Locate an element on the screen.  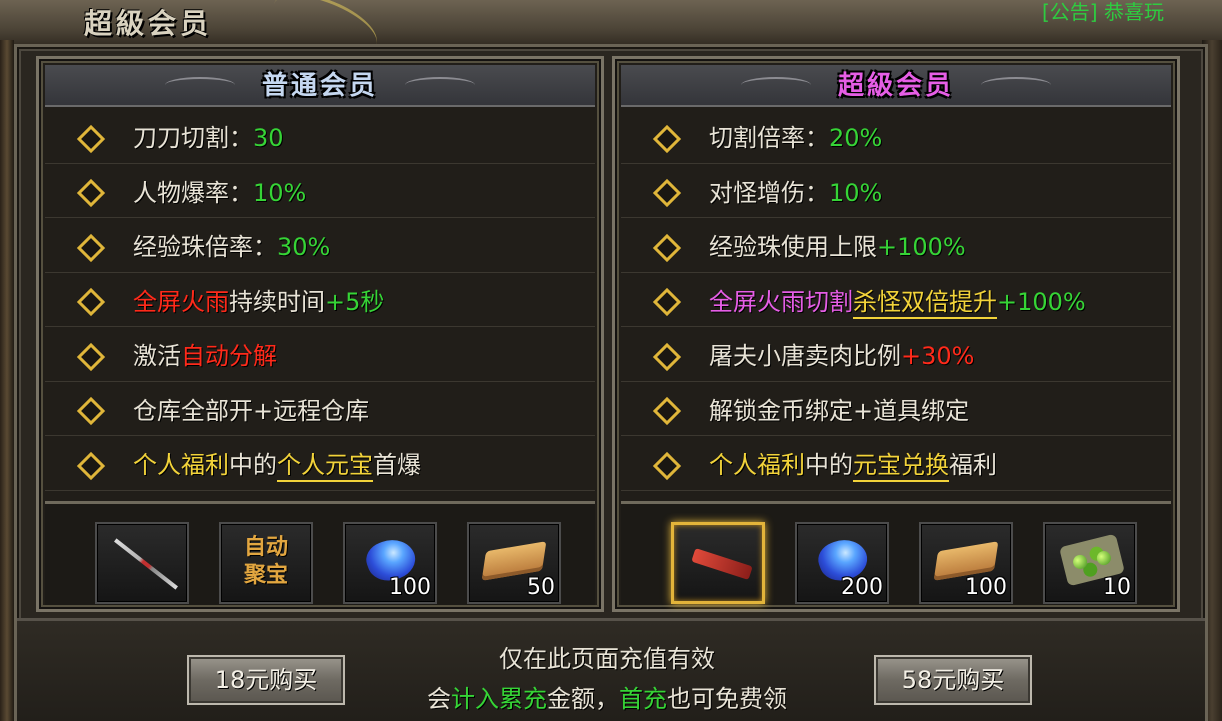
benefit-text: 刀刀切割：30 is located at coordinates (208, 135).